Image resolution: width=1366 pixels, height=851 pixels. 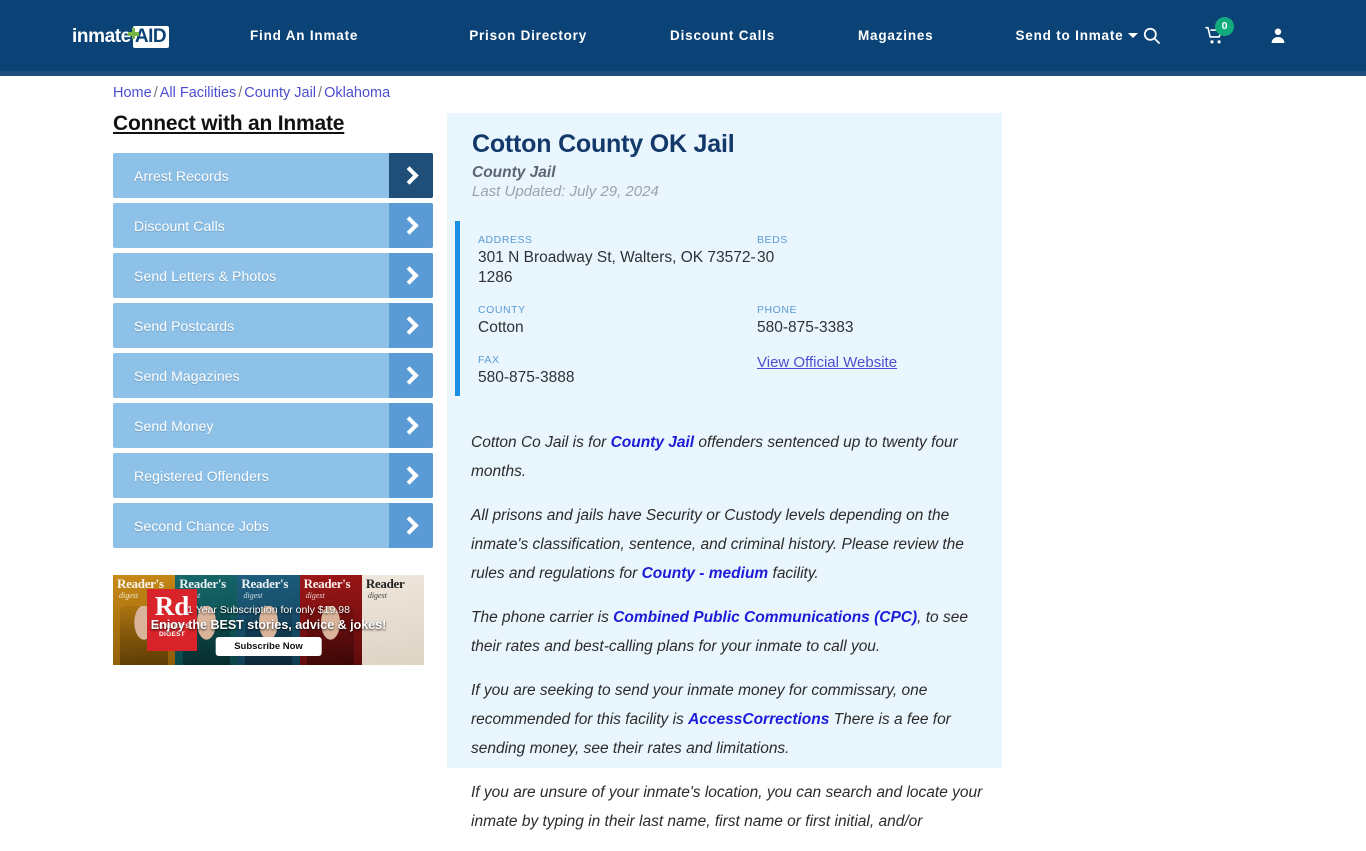 I want to click on page-title: Cotton County OK Jail, so click(x=603, y=144).